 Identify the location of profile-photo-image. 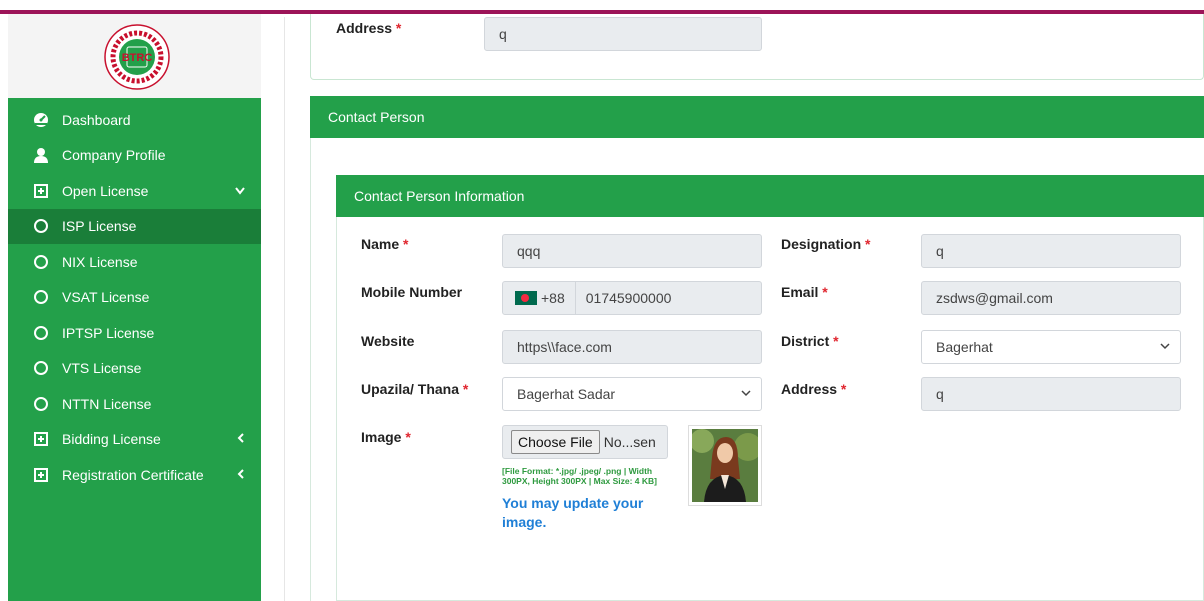
(726, 465).